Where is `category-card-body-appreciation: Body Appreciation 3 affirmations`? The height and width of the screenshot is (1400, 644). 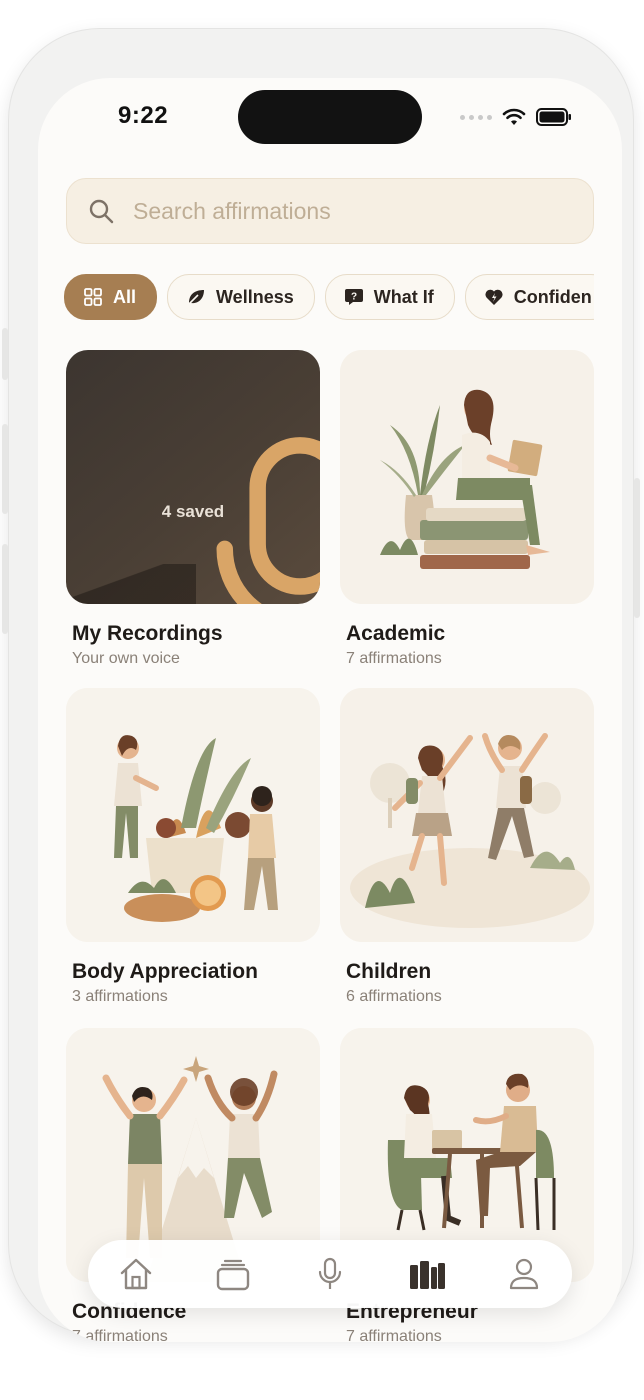 category-card-body-appreciation: Body Appreciation 3 affirmations is located at coordinates (193, 847).